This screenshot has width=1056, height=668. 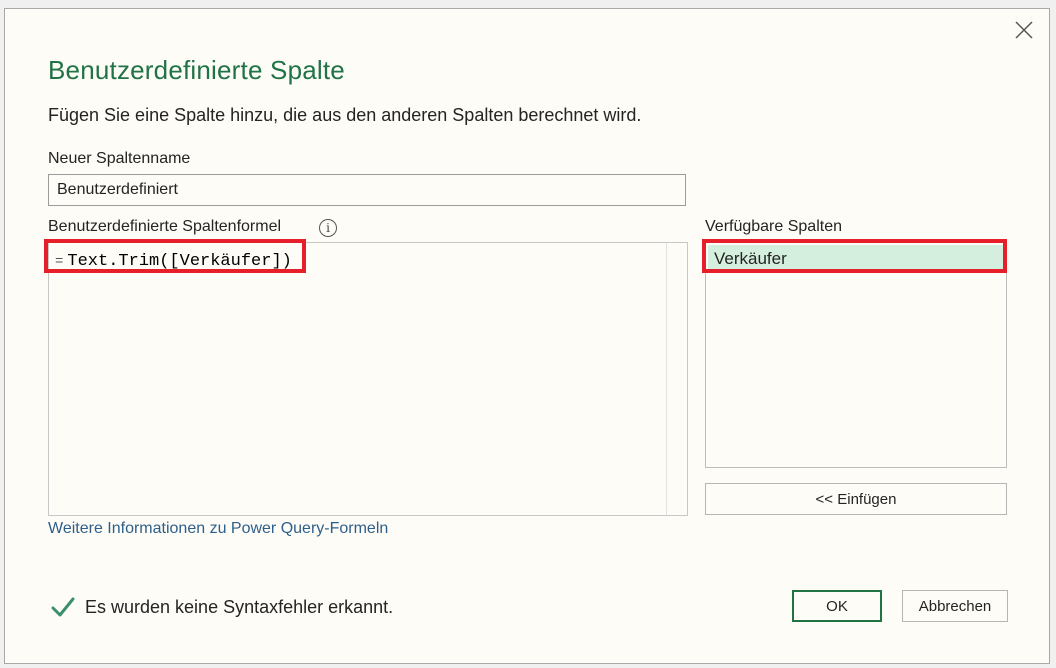 What do you see at coordinates (239, 606) in the screenshot?
I see `syntax-status-text: Es wurden keine Syntaxfehler erkannt.` at bounding box center [239, 606].